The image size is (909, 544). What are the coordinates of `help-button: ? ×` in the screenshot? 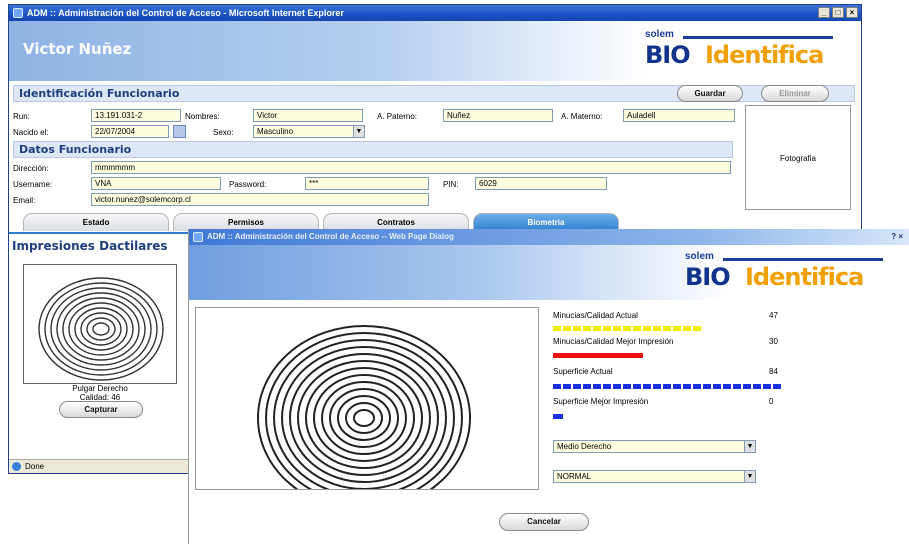 It's located at (897, 237).